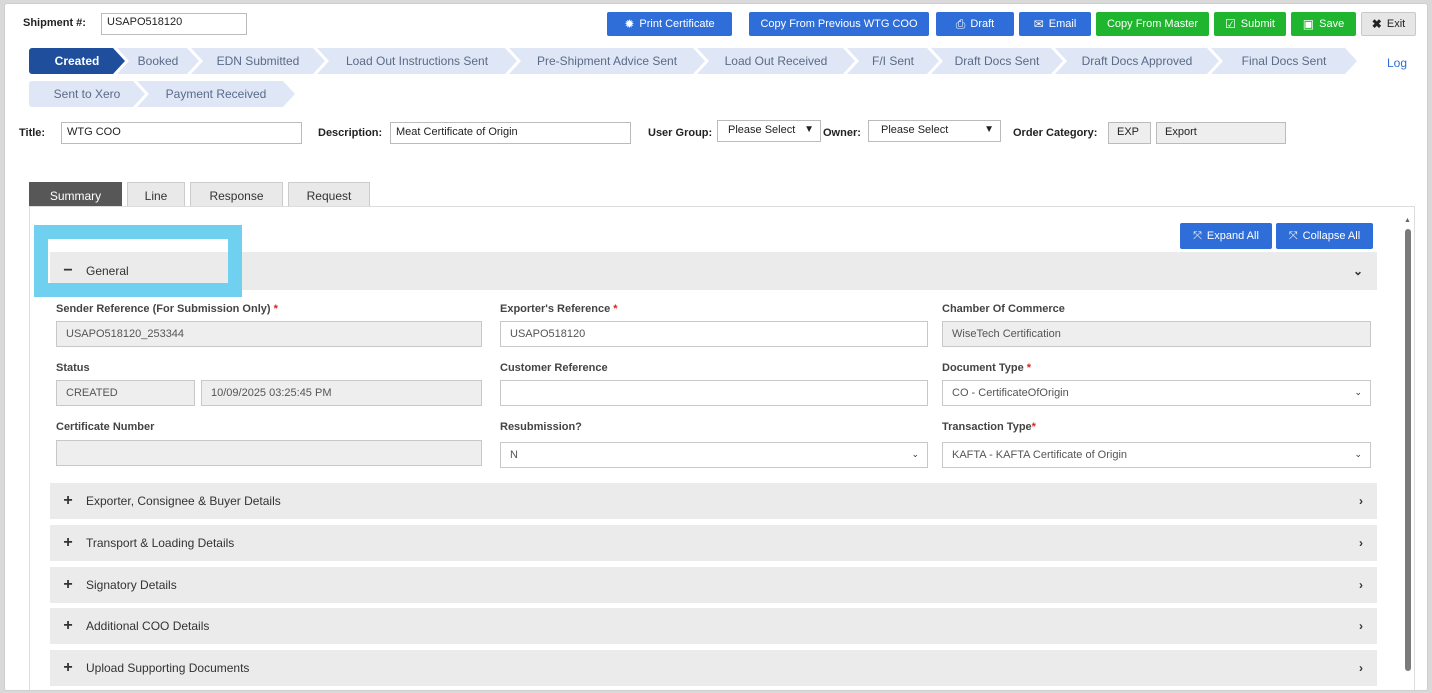 Image resolution: width=1432 pixels, height=693 pixels. I want to click on gear-icon: ✹, so click(629, 24).